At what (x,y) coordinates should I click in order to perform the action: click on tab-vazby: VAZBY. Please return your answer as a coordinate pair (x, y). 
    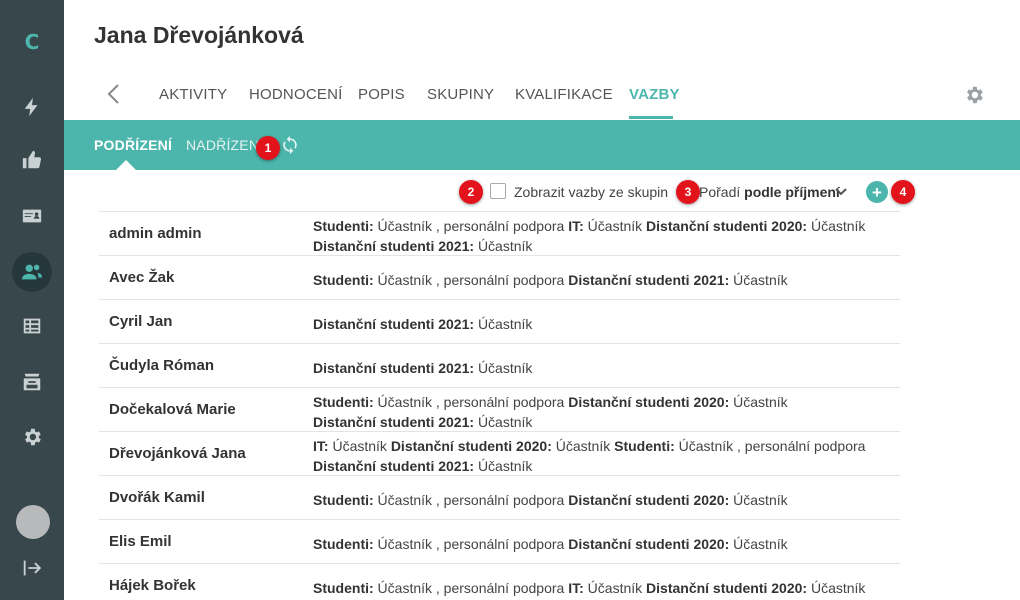
    Looking at the image, I should click on (654, 94).